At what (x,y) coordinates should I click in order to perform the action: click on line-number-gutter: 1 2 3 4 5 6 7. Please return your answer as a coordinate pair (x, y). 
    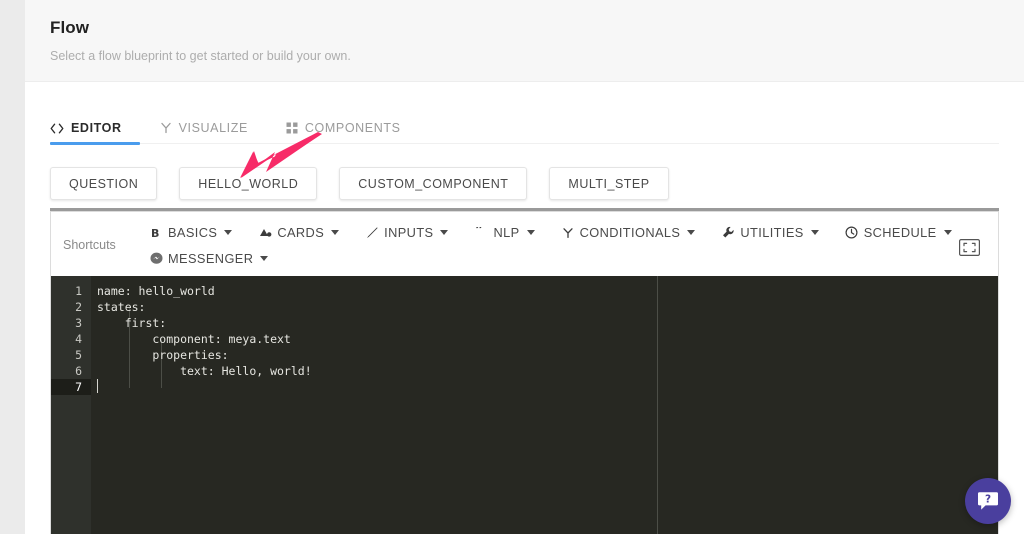
    Looking at the image, I should click on (71, 405).